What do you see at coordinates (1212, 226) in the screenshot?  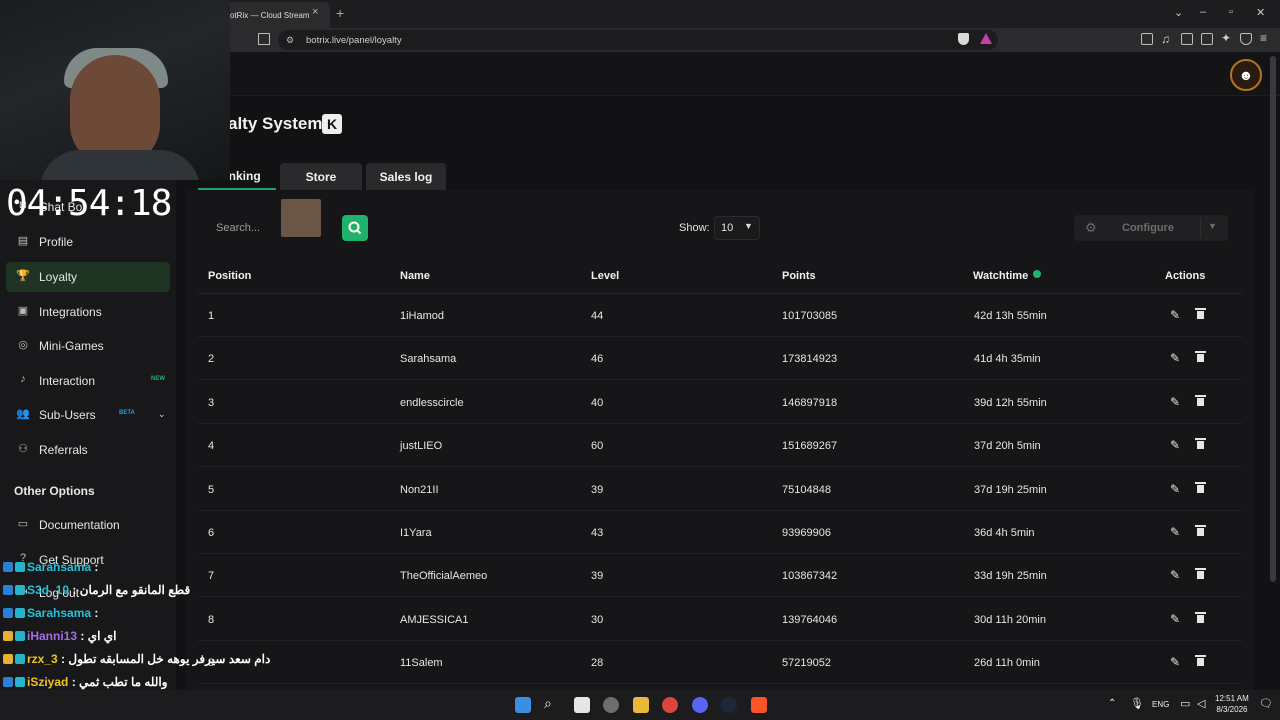 I see `configure-dropdown-chevron-icon: ▼` at bounding box center [1212, 226].